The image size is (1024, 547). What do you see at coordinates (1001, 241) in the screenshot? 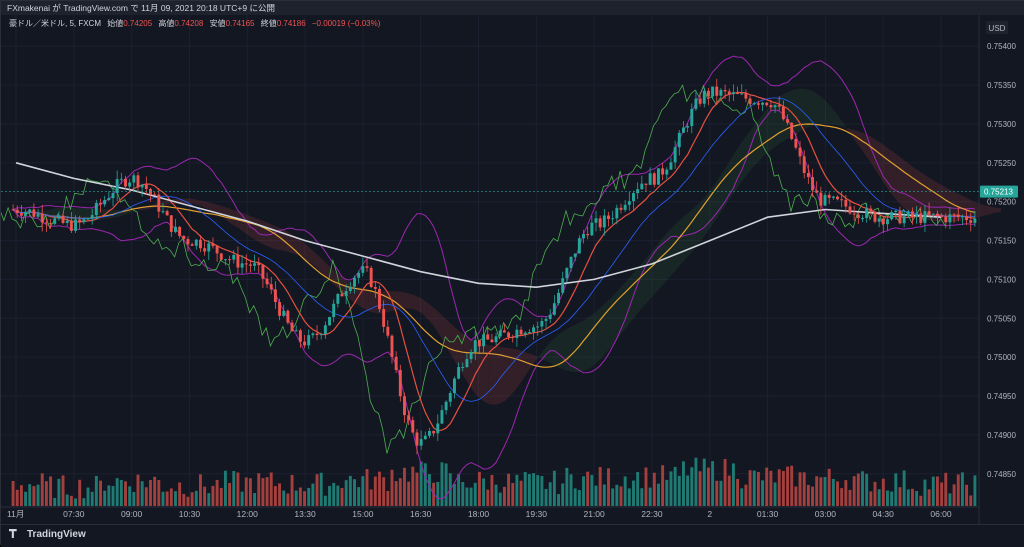
I see `price-tick-label: 0.75150` at bounding box center [1001, 241].